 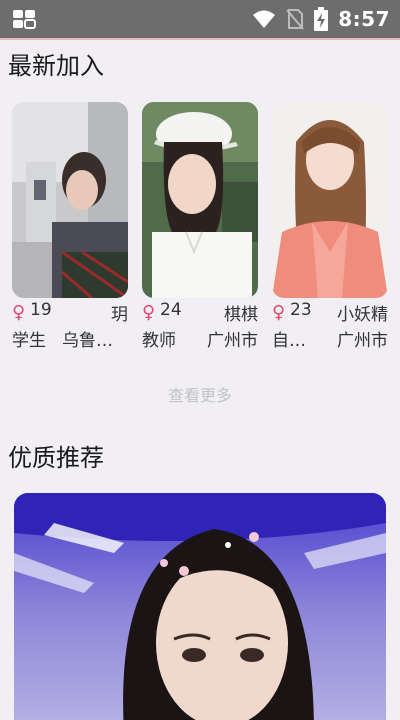 What do you see at coordinates (295, 19) in the screenshot?
I see `no-sim-icon` at bounding box center [295, 19].